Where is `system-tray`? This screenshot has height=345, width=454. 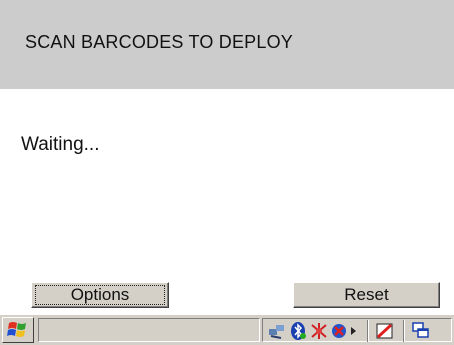 system-tray is located at coordinates (357, 330).